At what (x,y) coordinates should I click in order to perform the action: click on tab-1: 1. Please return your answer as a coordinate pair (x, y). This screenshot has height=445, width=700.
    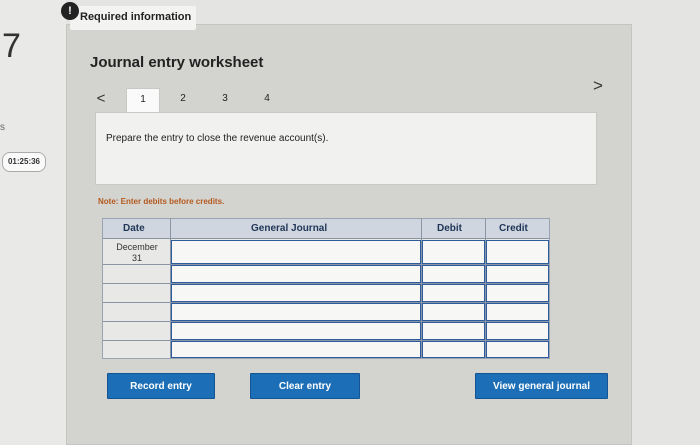
    Looking at the image, I should click on (143, 101).